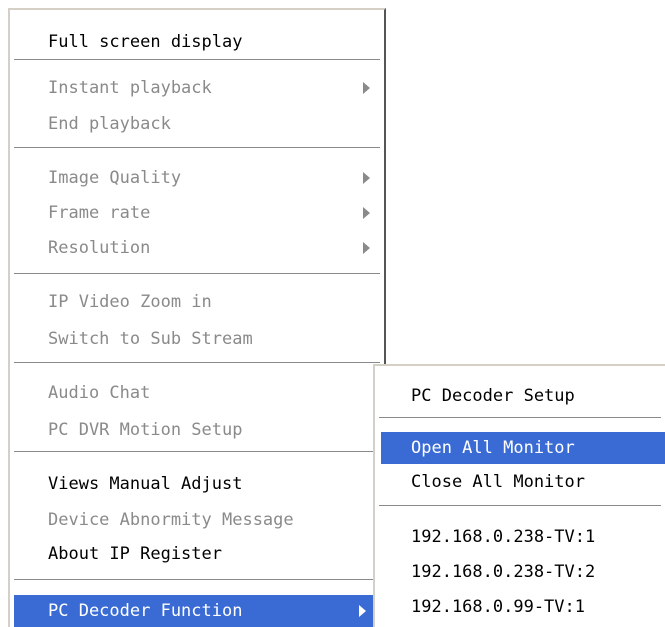 This screenshot has height=627, width=665. Describe the element at coordinates (115, 178) in the screenshot. I see `menu-item-label: Image Quality` at that location.